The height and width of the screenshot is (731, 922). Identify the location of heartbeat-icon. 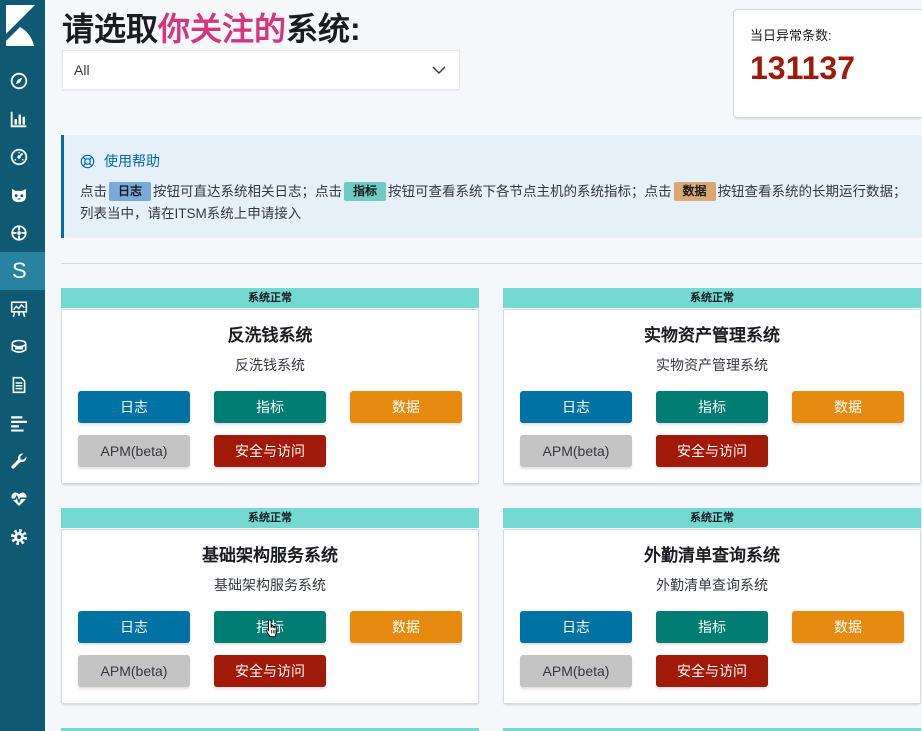
(19, 499).